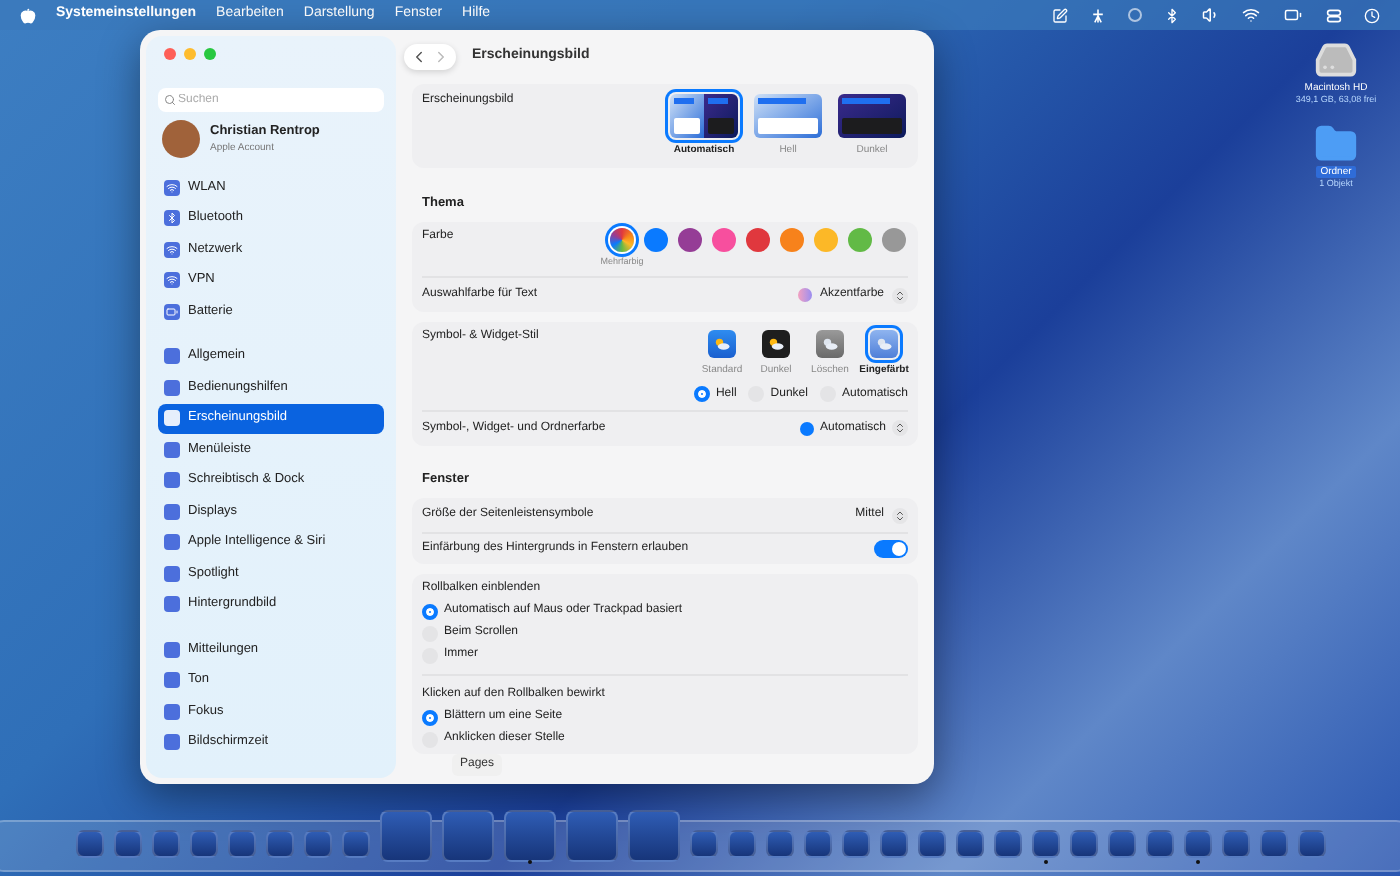 The image size is (1400, 876). I want to click on toggle-switch, so click(891, 549).